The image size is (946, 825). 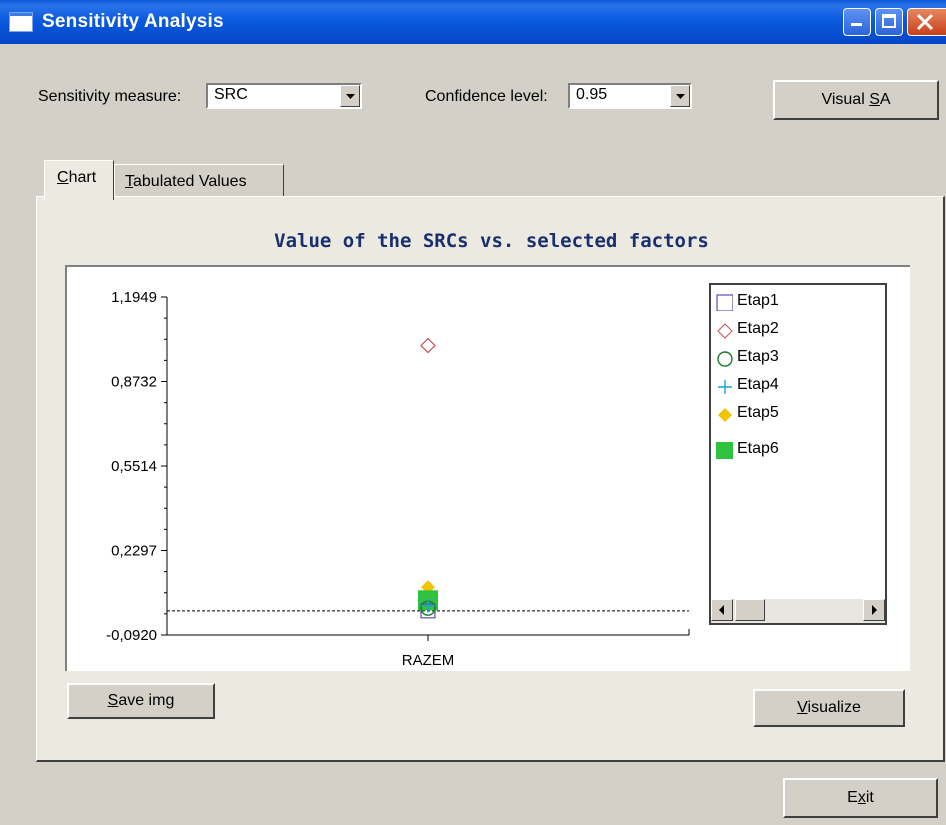 What do you see at coordinates (133, 21) in the screenshot?
I see `window-title: Sensitivity Analysis` at bounding box center [133, 21].